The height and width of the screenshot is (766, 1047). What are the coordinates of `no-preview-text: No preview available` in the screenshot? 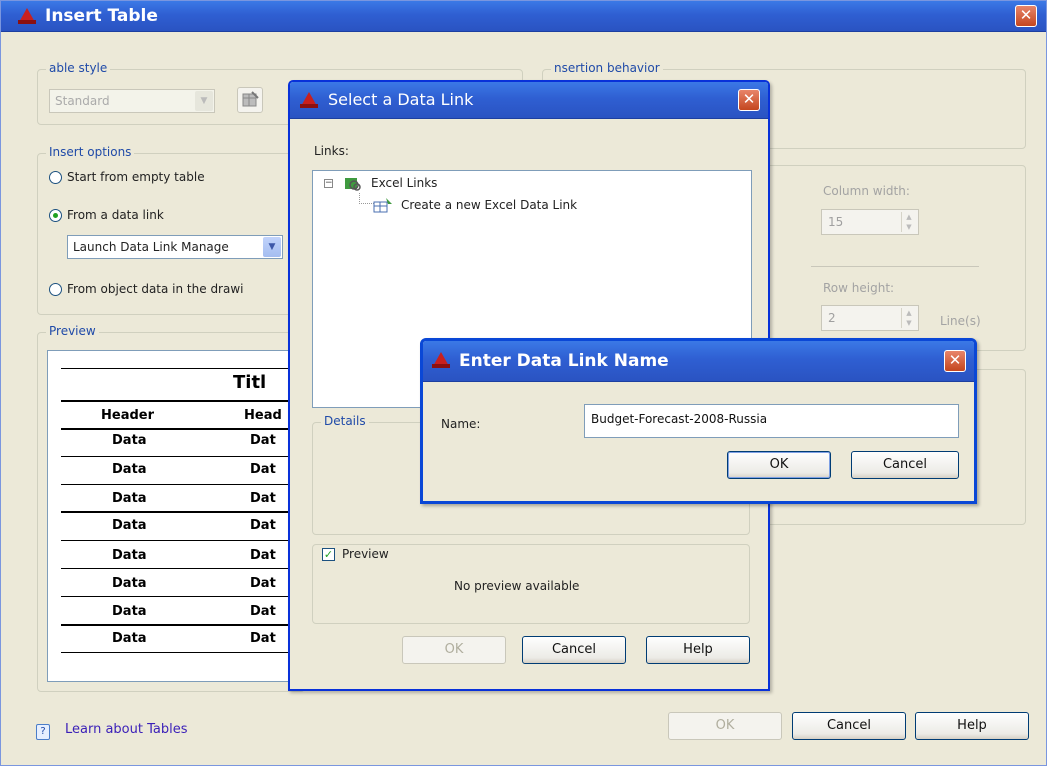 It's located at (517, 586).